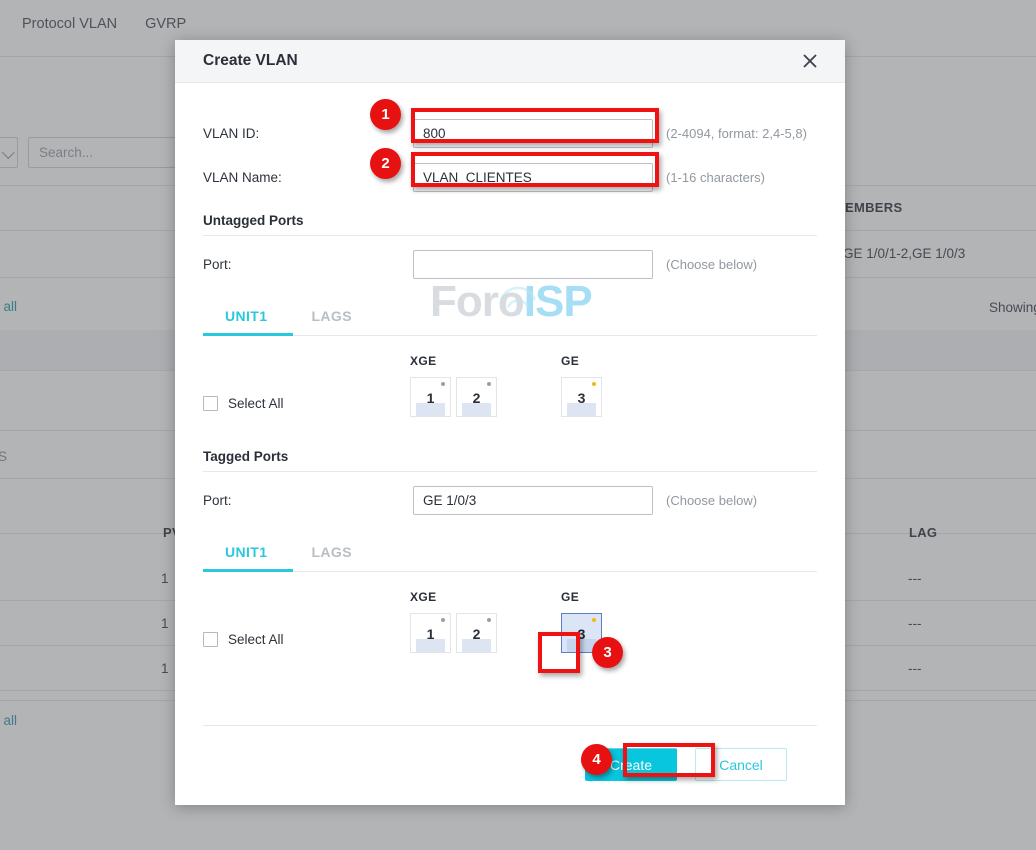 This screenshot has height=850, width=1036. I want to click on untagged-group-ge: GE 3, so click(581, 385).